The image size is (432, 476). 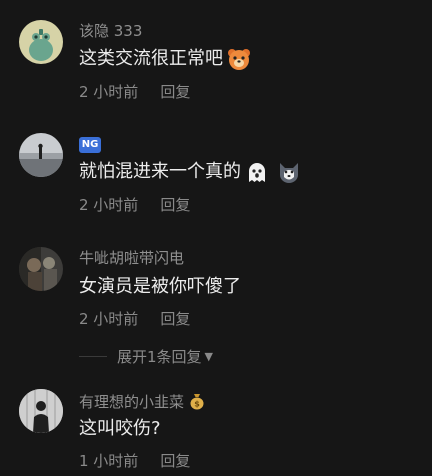 I want to click on expand-replies-label: 展开1条回复, so click(x=159, y=356).